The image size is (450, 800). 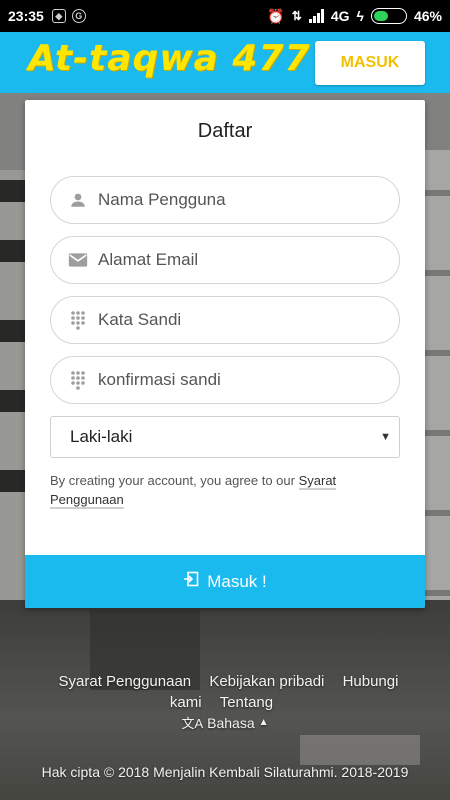 What do you see at coordinates (238, 260) in the screenshot?
I see `email-input` at bounding box center [238, 260].